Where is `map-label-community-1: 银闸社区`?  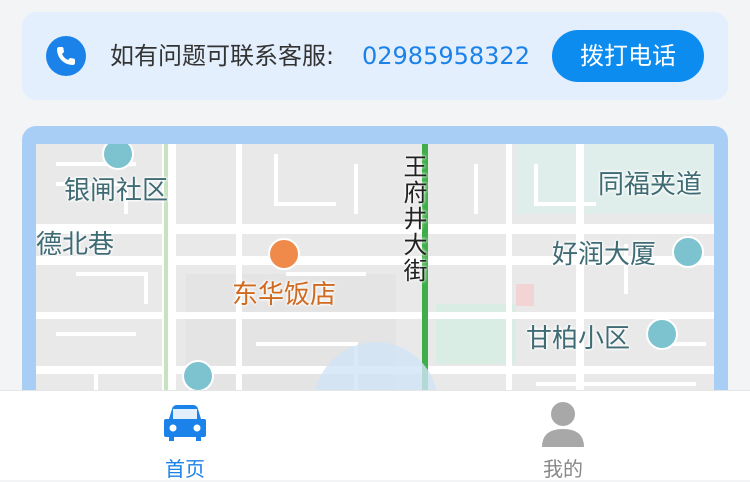 map-label-community-1: 银闸社区 is located at coordinates (116, 191).